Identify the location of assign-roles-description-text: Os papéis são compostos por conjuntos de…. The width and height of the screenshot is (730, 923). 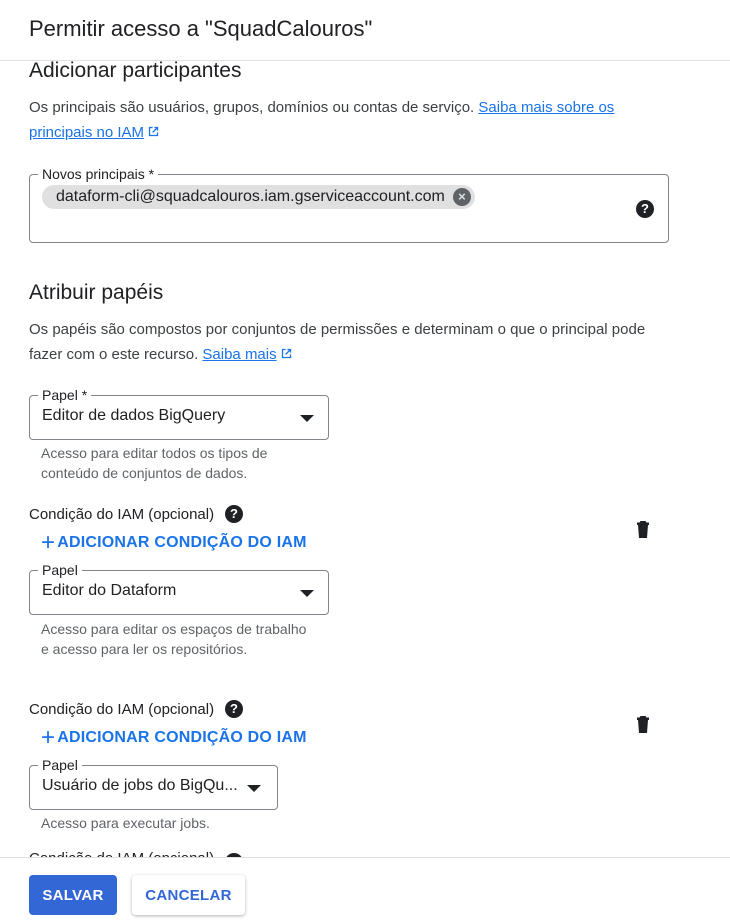
(337, 342).